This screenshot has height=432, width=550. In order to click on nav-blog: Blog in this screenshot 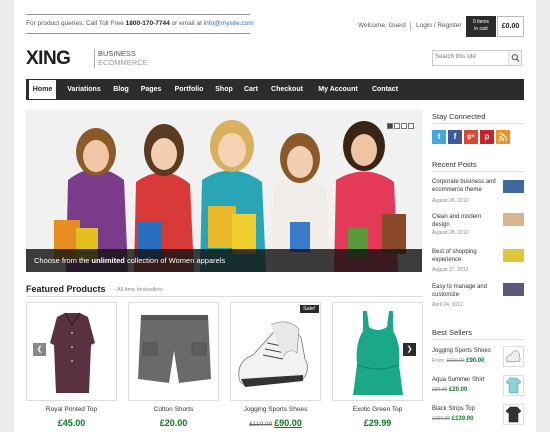, I will do `click(121, 89)`.